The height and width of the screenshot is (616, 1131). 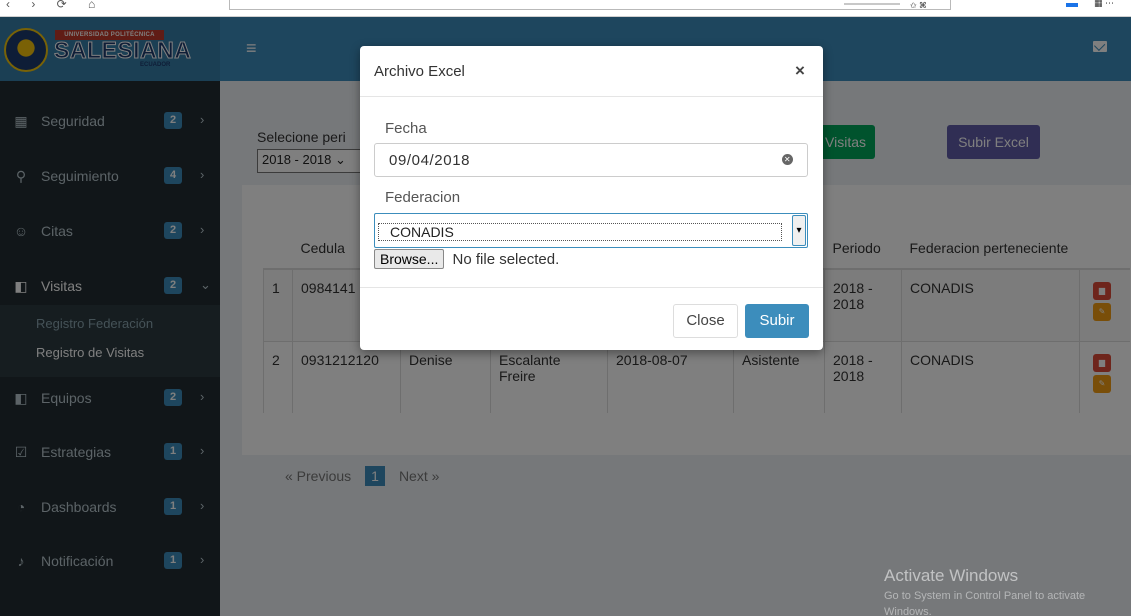 I want to click on browser-toolbar: ‹ › ⟳ ⌂ ✩ ⌘ ▦ ⋯, so click(x=565, y=8).